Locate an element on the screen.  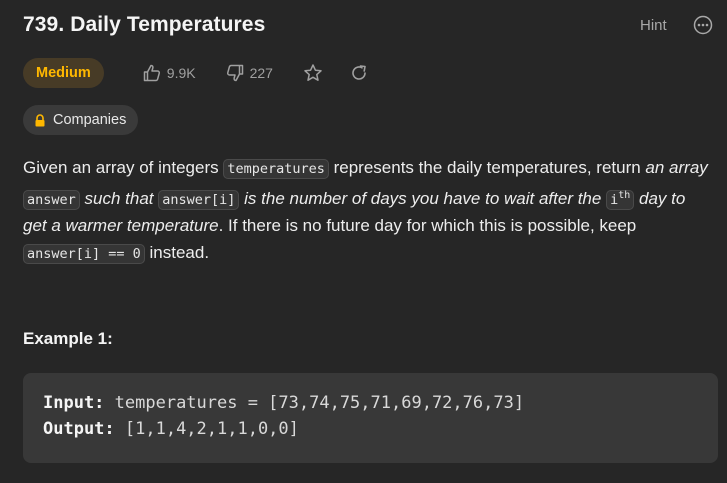
like-button: 9.9K is located at coordinates (169, 73).